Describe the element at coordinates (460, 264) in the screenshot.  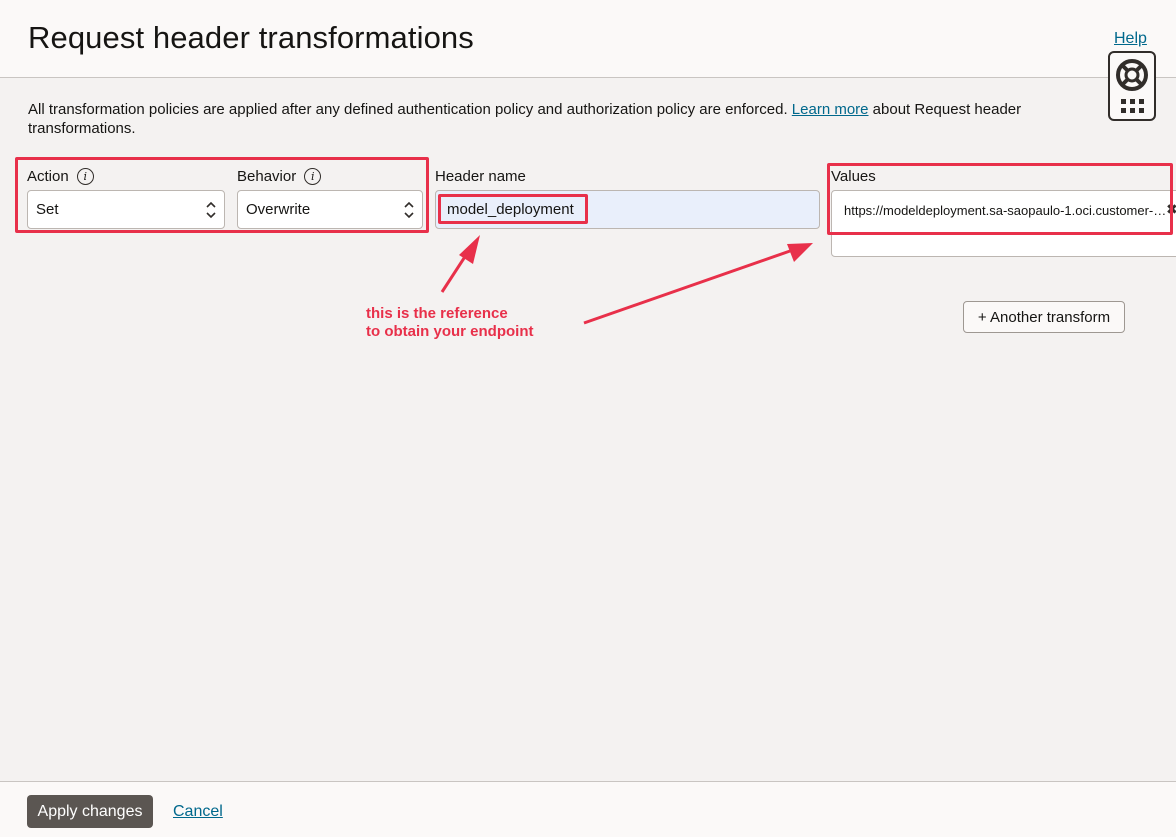
I see `arrow-to-header-name` at that location.